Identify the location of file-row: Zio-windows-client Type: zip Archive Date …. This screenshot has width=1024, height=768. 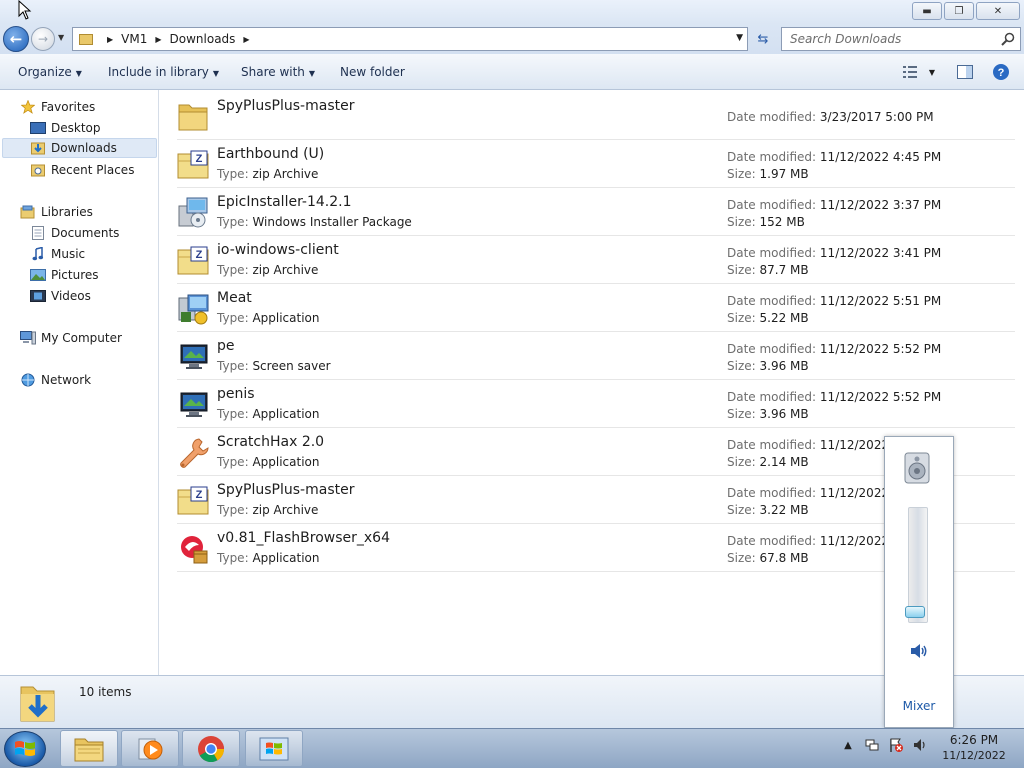
(596, 260).